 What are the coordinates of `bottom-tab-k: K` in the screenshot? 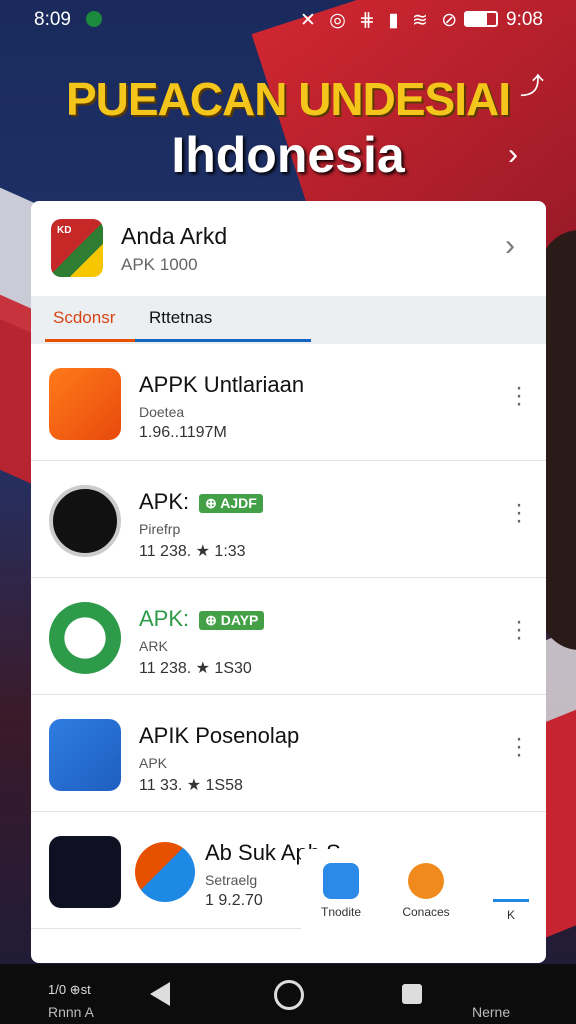 It's located at (508, 892).